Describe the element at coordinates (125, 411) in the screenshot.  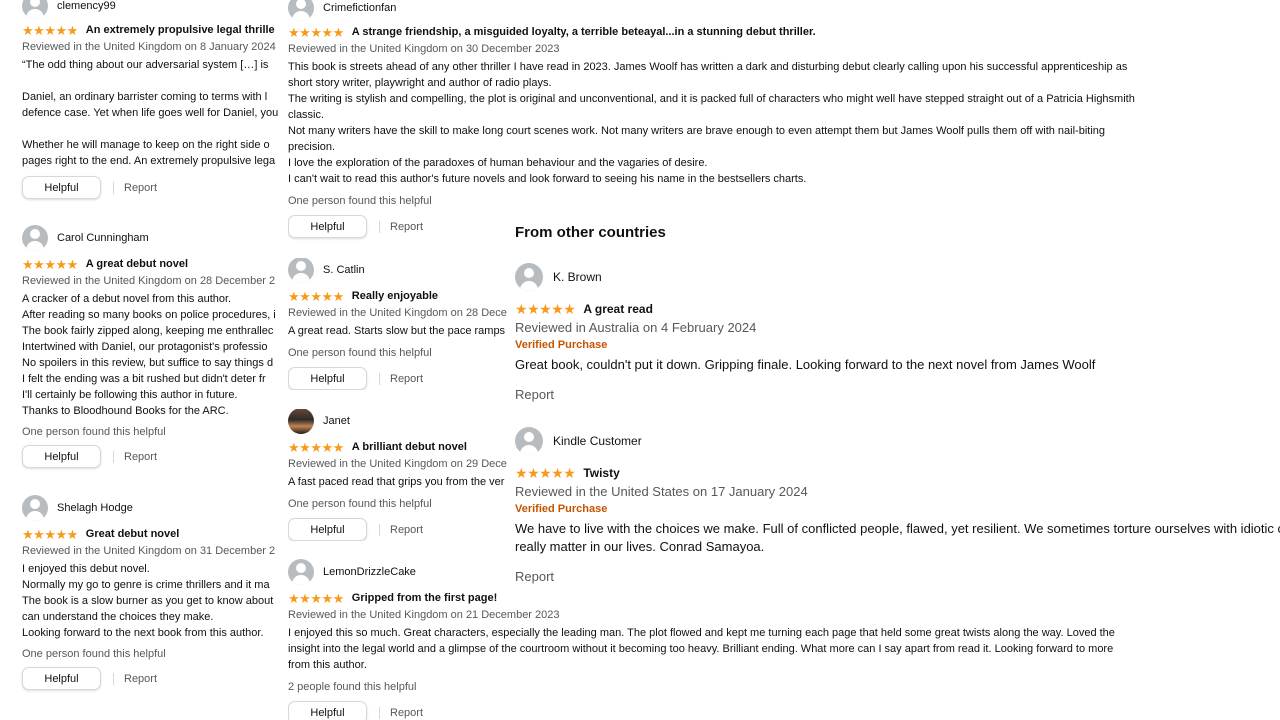
I see `review-line: Thanks to Bloodhound Books for the ARC.` at that location.